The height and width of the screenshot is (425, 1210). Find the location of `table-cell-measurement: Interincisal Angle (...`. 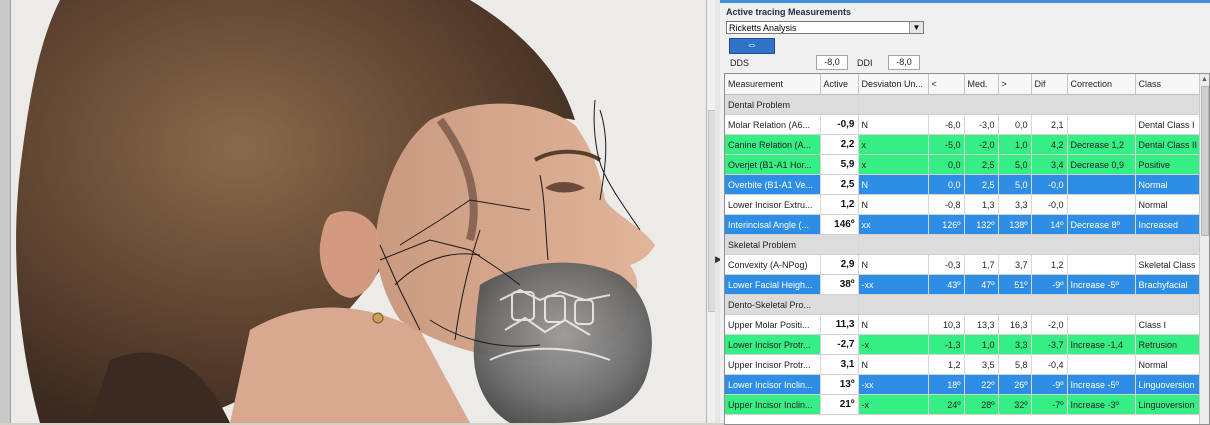

table-cell-measurement: Interincisal Angle (... is located at coordinates (773, 224).